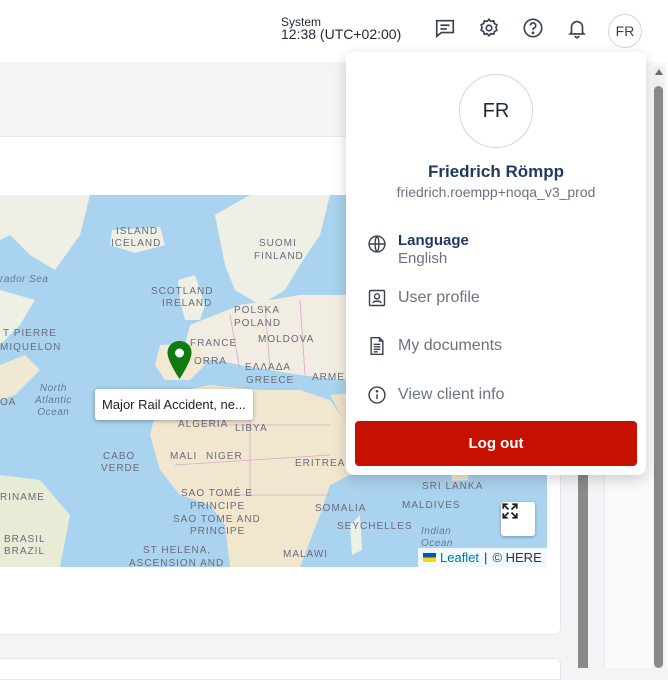  I want to click on avatar: FR, so click(625, 31).